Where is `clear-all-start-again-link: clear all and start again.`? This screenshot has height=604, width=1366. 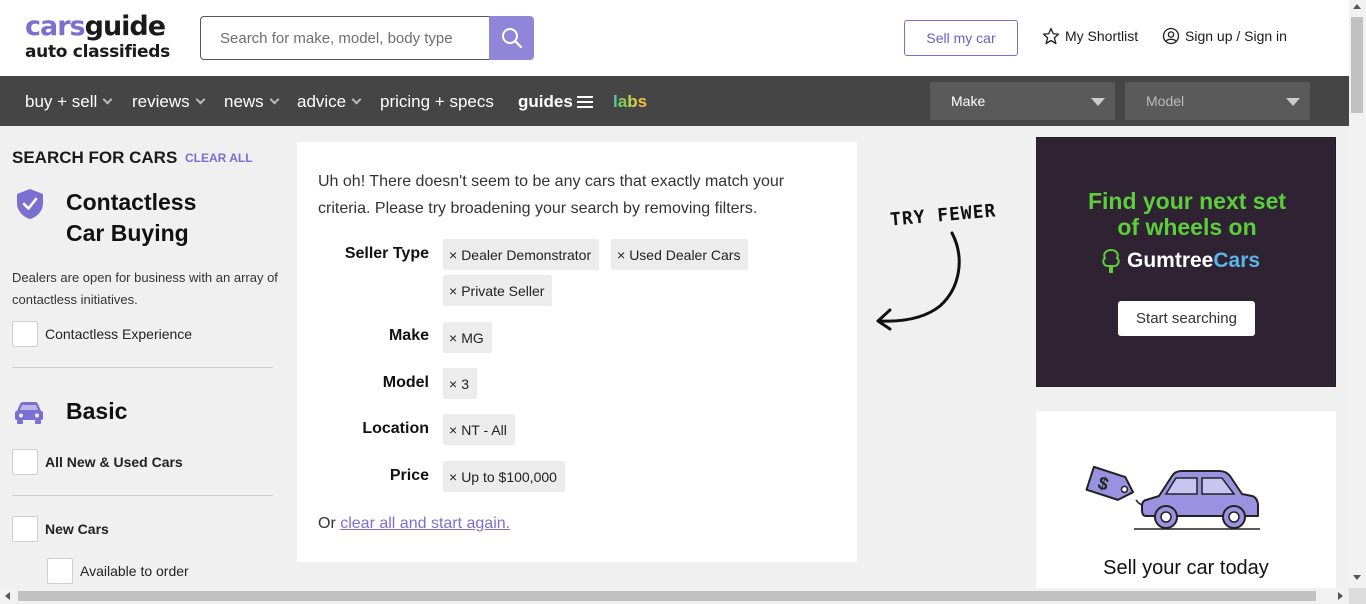
clear-all-start-again-link: clear all and start again. is located at coordinates (425, 523).